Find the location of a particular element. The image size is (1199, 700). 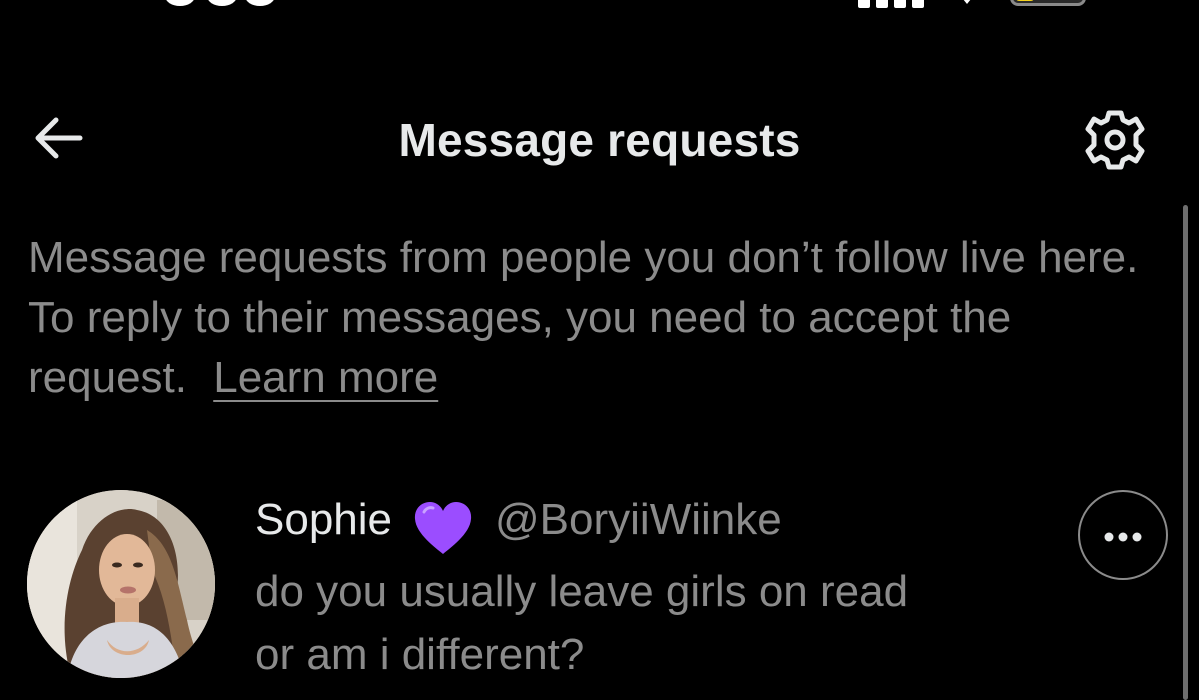

avatar is located at coordinates (121, 584).